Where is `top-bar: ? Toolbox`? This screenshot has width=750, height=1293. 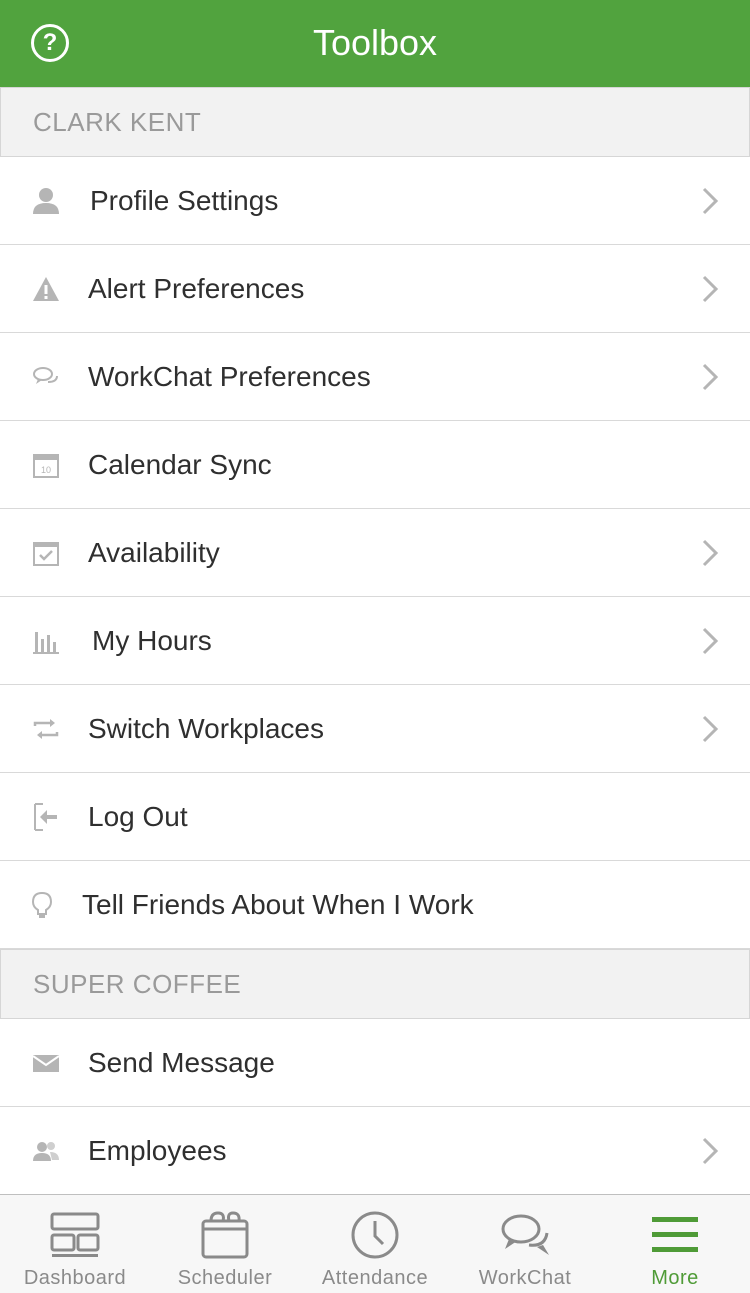
top-bar: ? Toolbox is located at coordinates (375, 43).